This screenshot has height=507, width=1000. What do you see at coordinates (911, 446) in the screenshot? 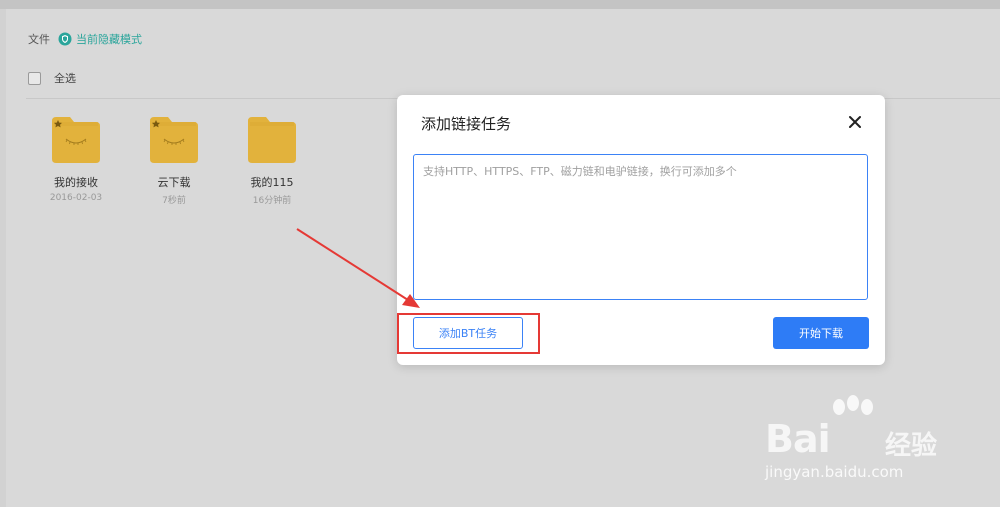
I see `watermark-cn: 经验` at bounding box center [911, 446].